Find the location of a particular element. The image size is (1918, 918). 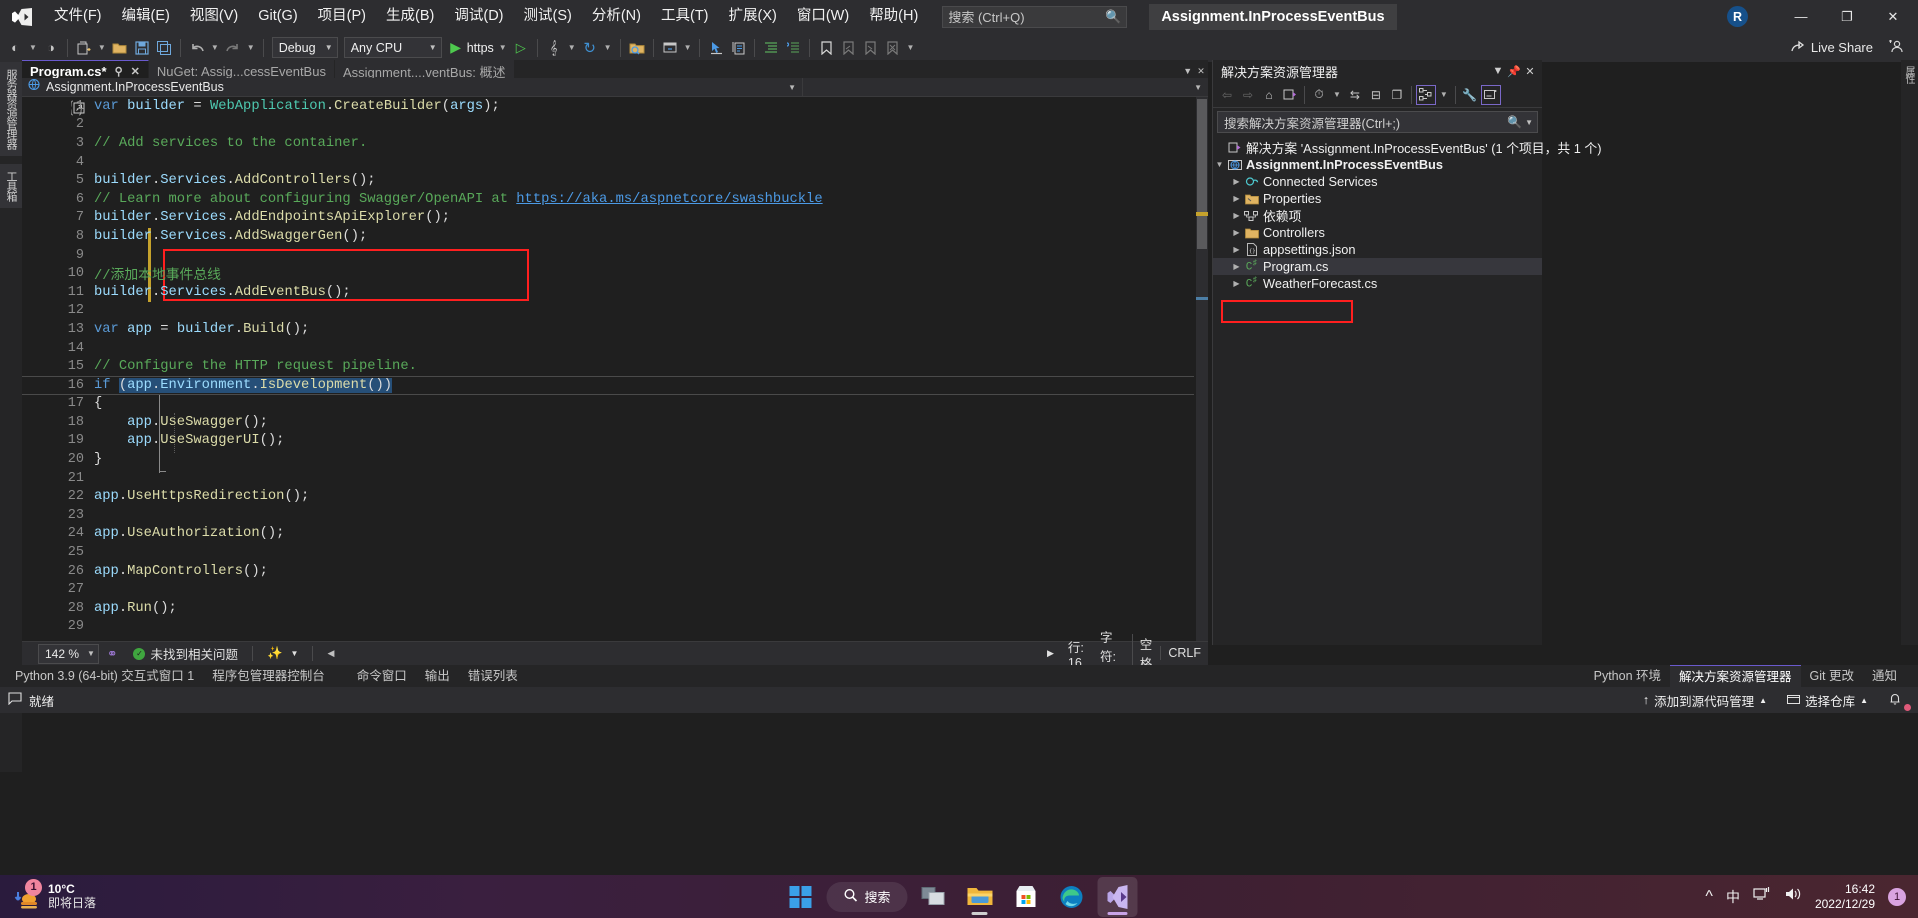

tree-node-project: ▼ Assignment.InProcessEventBus is located at coordinates (1377, 164).